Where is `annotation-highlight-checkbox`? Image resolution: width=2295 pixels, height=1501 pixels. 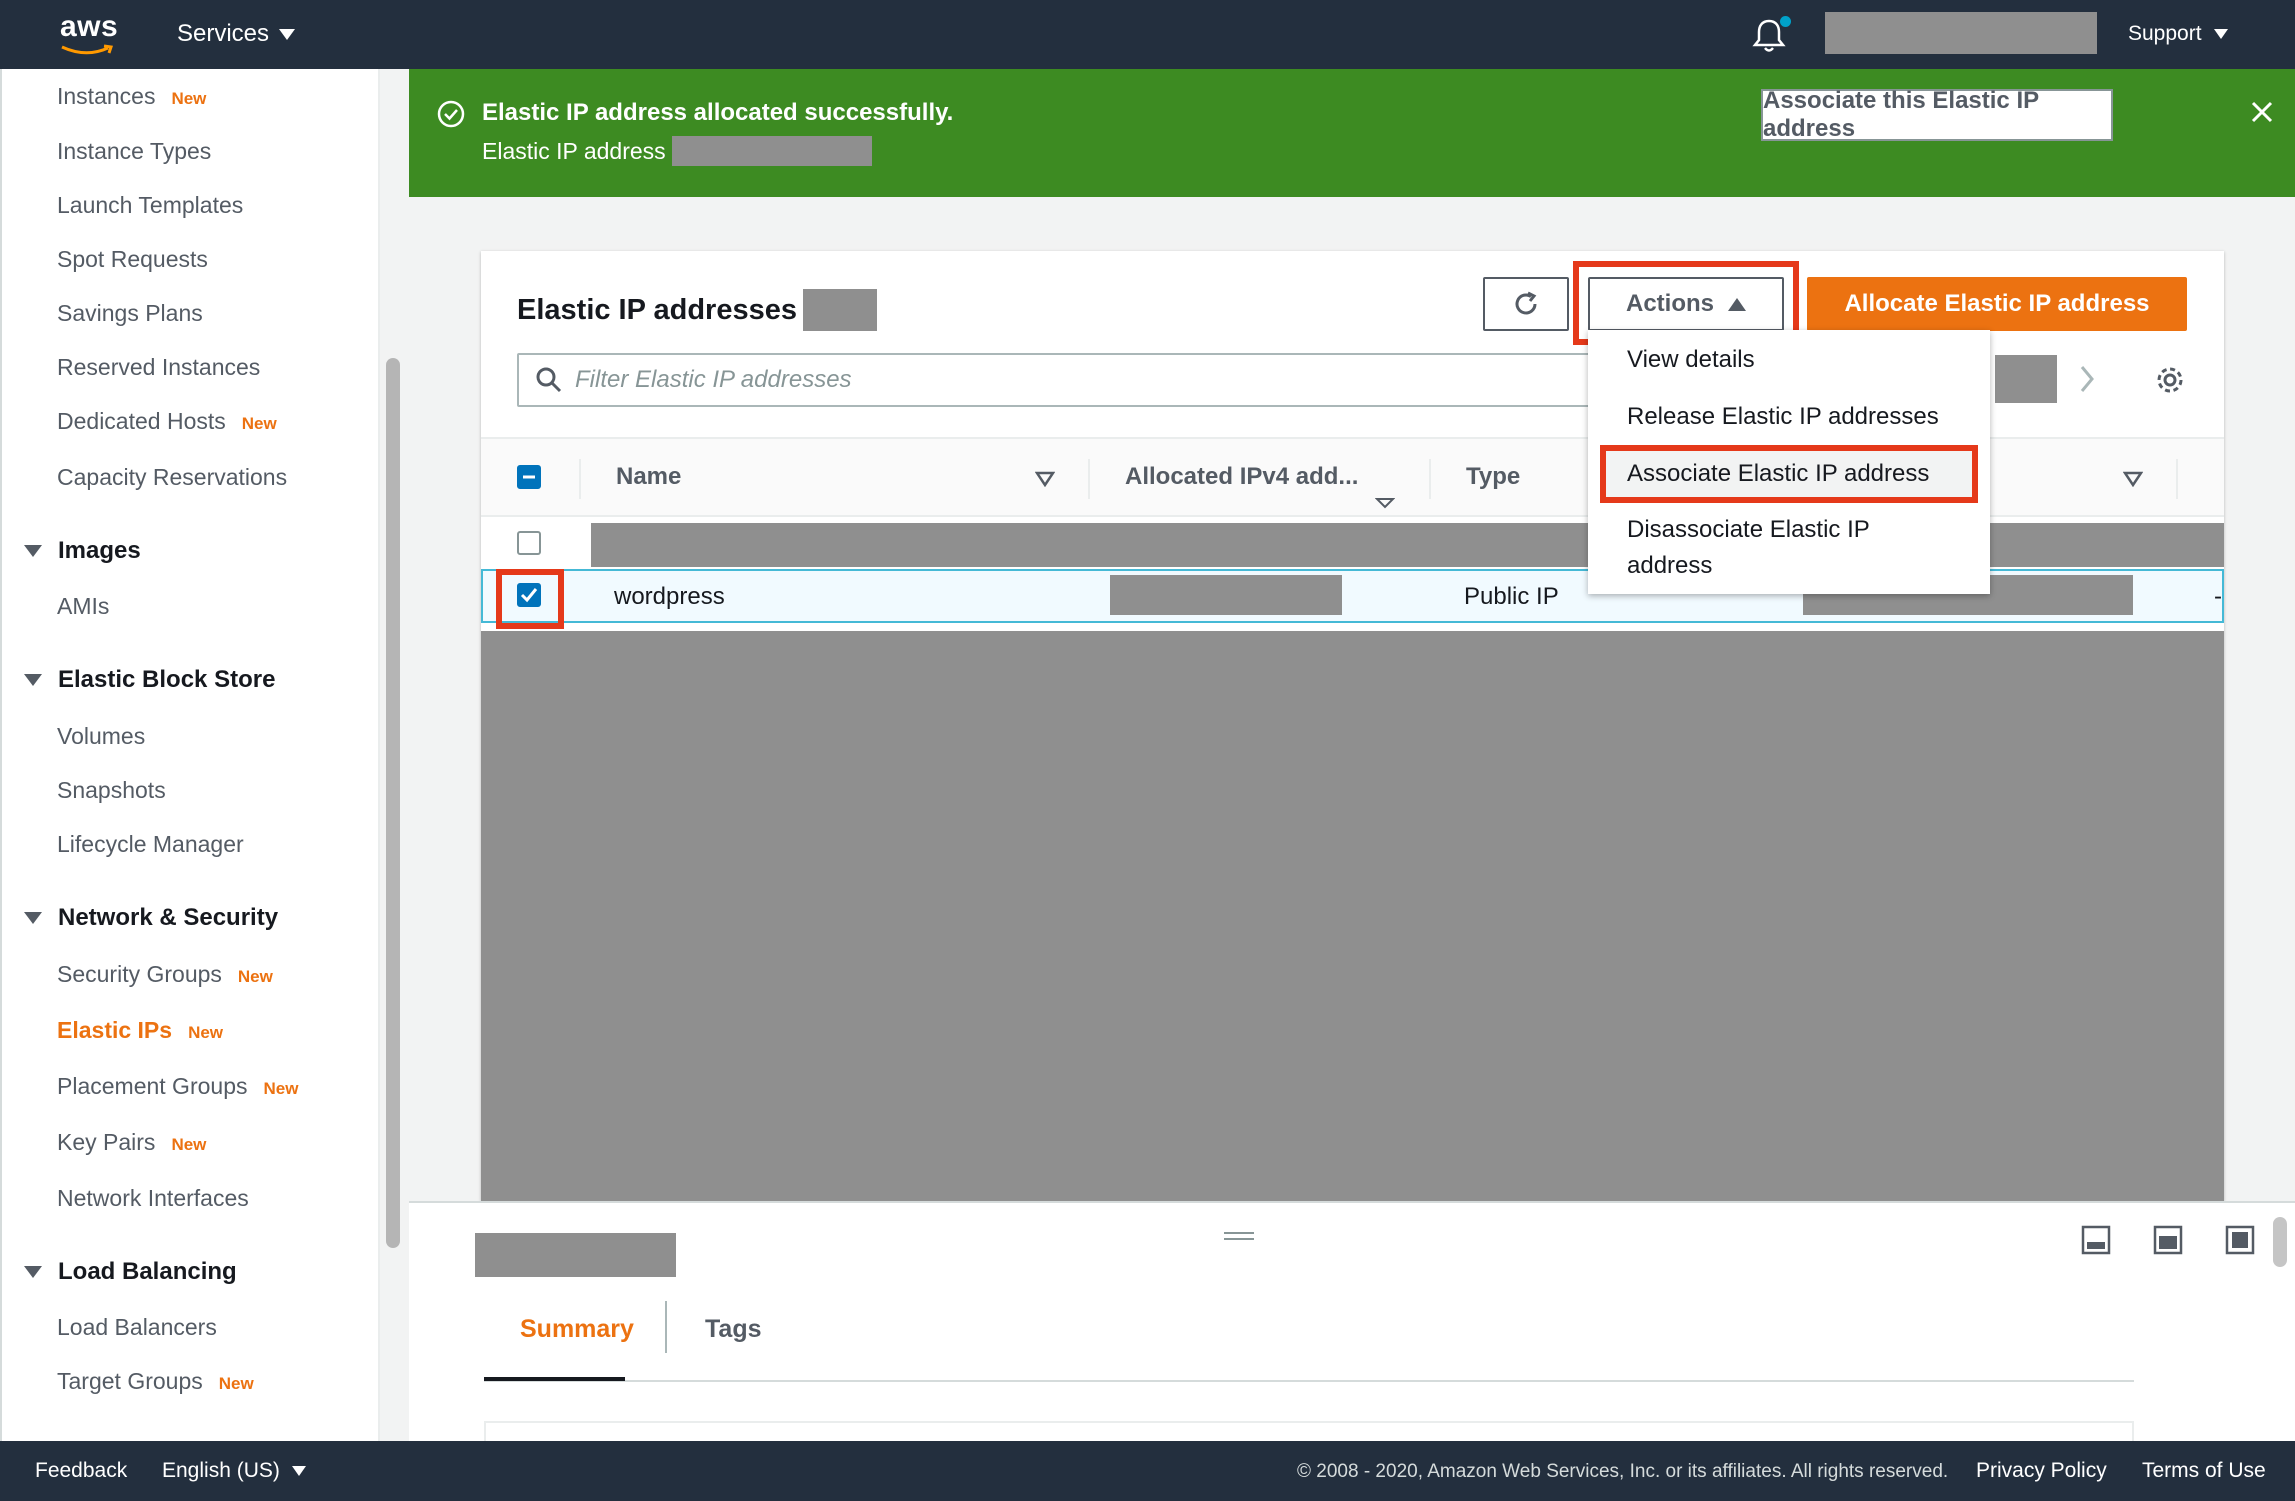
annotation-highlight-checkbox is located at coordinates (530, 599).